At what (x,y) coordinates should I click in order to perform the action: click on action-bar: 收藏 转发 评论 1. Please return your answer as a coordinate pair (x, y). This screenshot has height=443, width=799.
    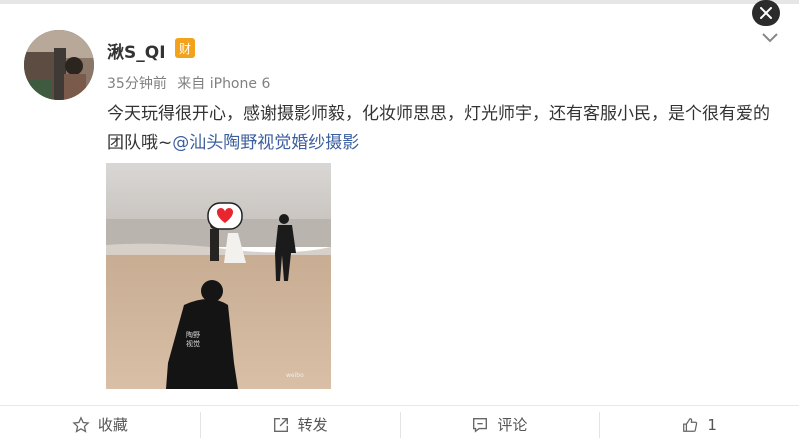
    Looking at the image, I should click on (399, 424).